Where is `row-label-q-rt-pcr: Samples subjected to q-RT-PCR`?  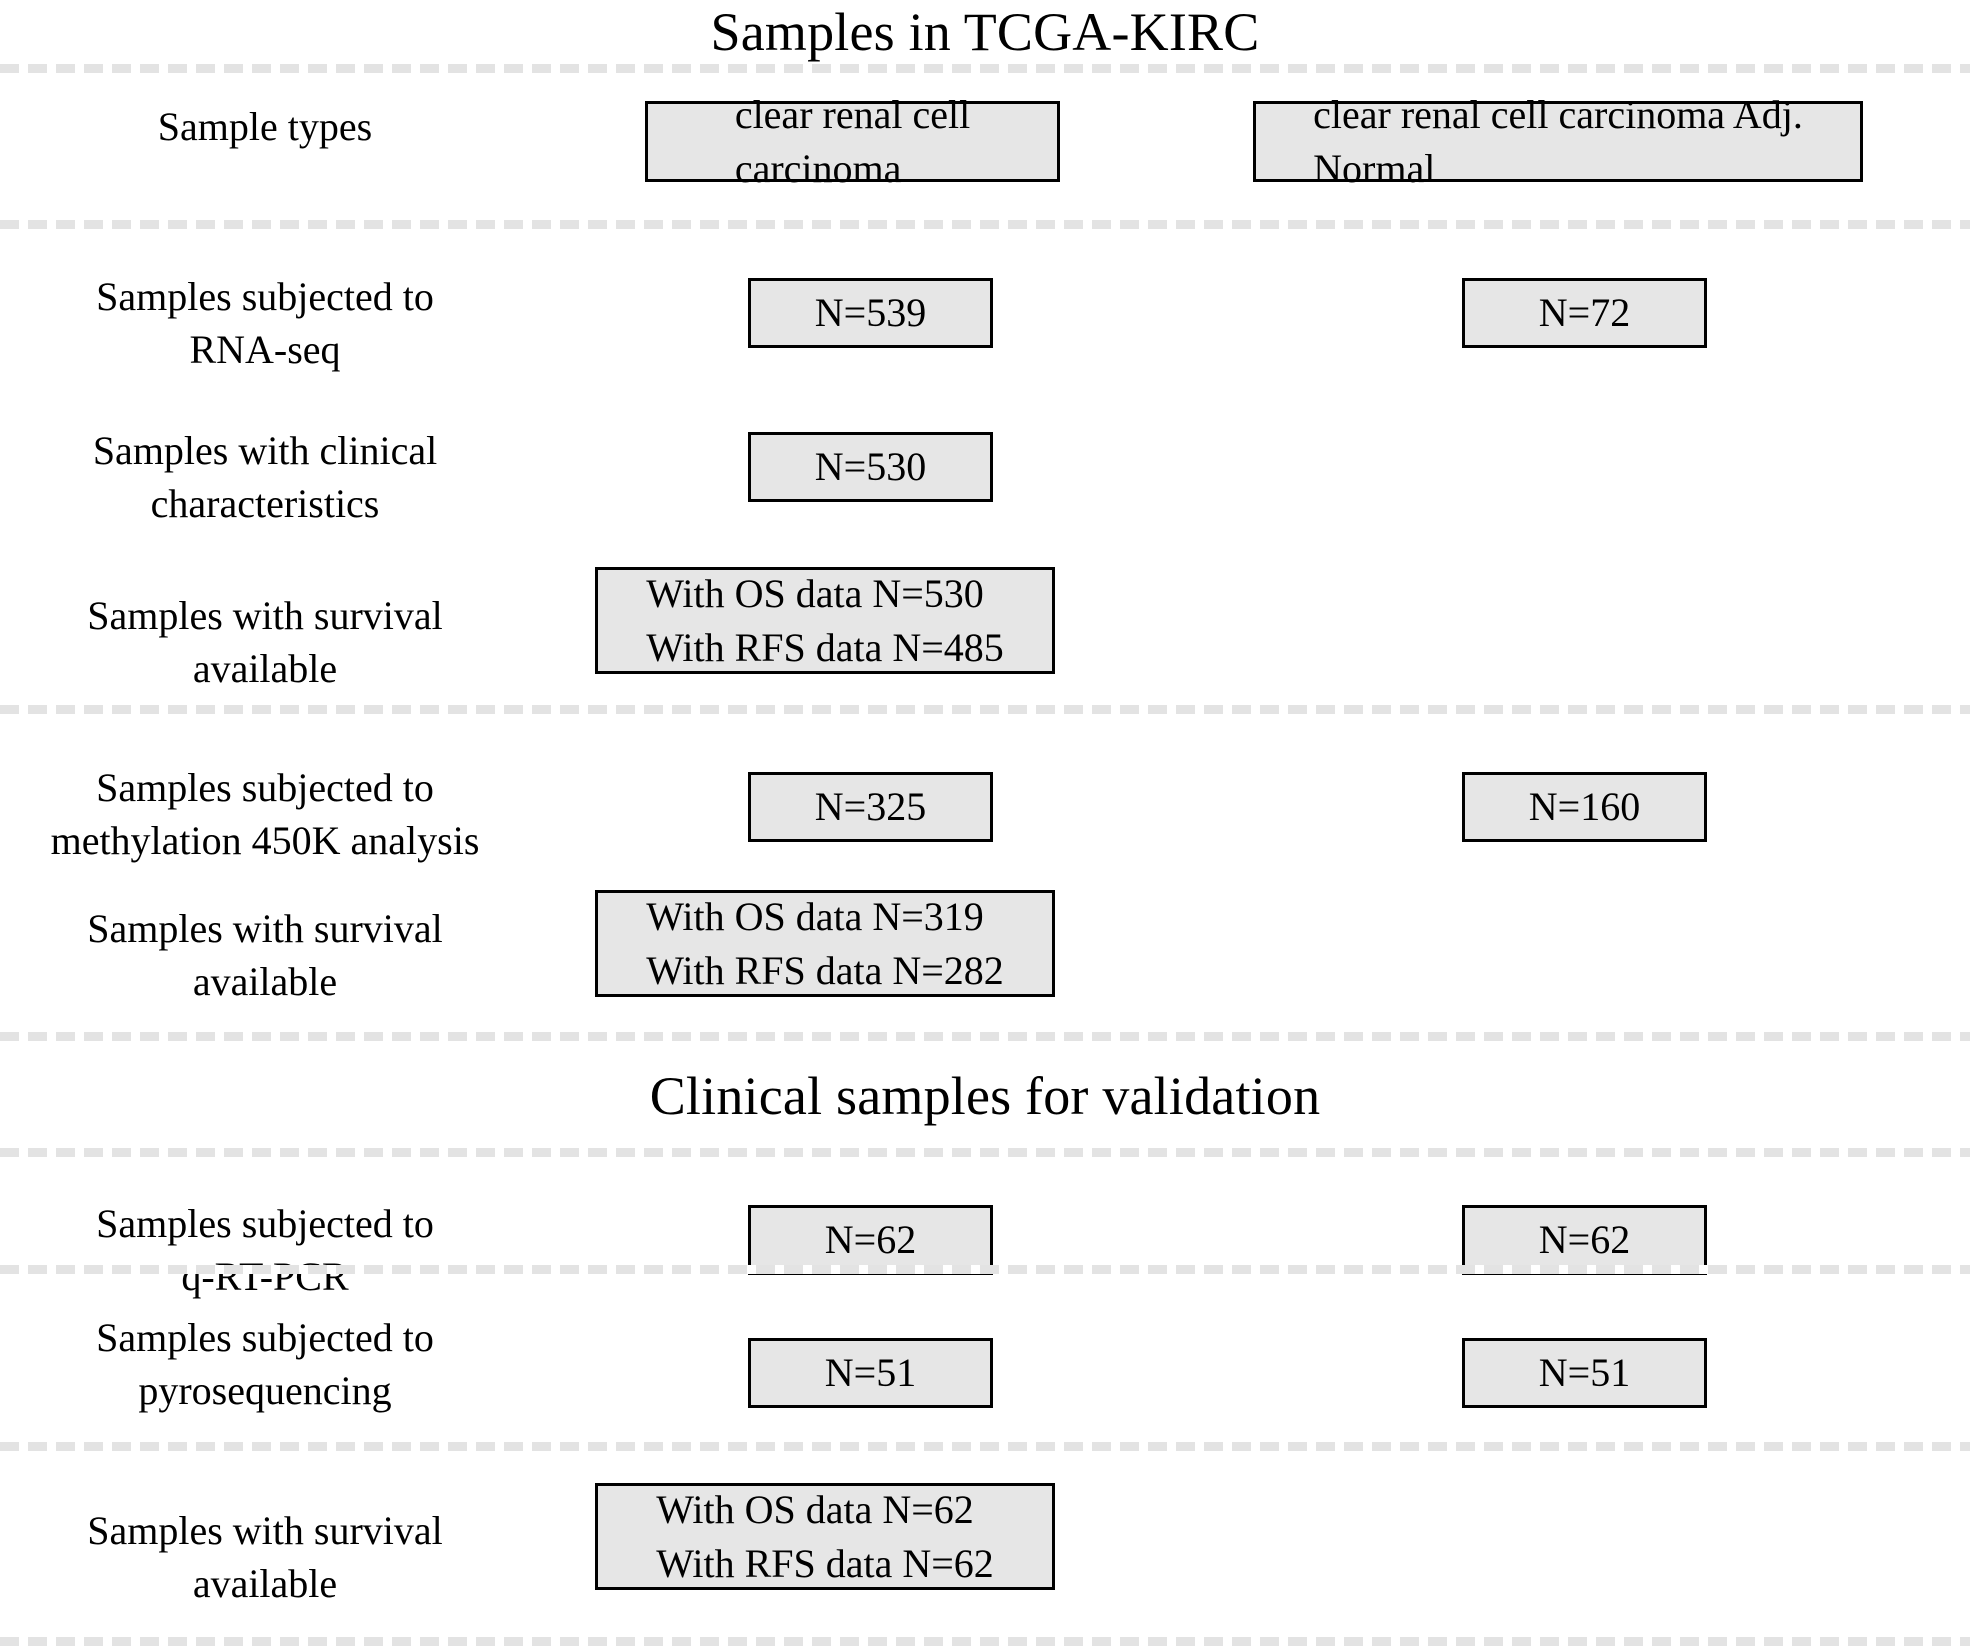 row-label-q-rt-pcr: Samples subjected to q-RT-PCR is located at coordinates (265, 1250).